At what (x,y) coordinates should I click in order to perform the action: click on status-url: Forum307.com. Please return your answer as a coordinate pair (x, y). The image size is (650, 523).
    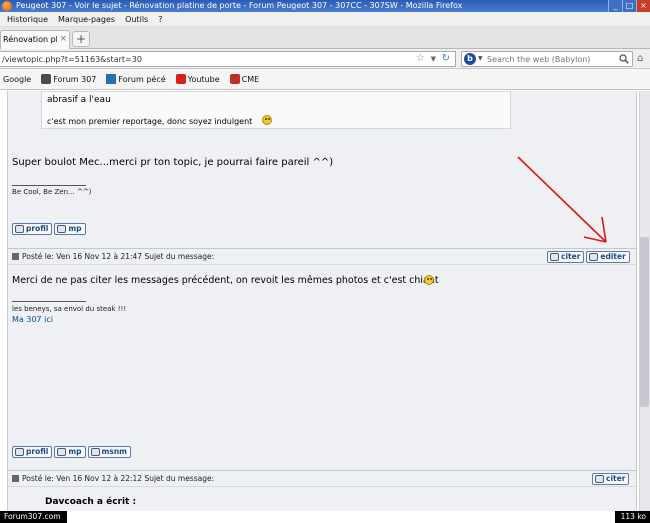
    Looking at the image, I should click on (33, 517).